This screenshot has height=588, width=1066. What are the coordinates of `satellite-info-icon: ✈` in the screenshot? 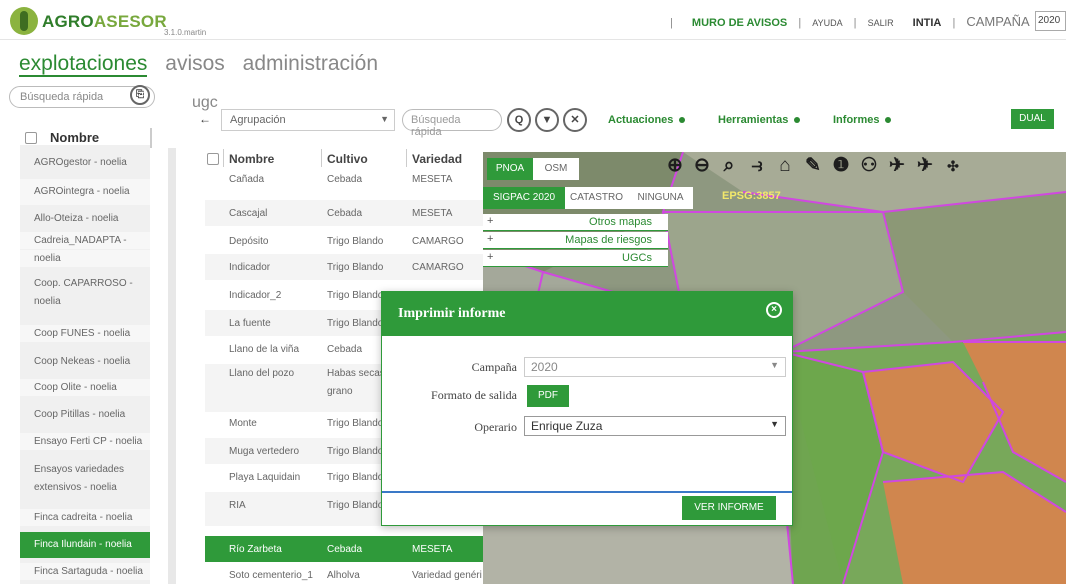 It's located at (925, 166).